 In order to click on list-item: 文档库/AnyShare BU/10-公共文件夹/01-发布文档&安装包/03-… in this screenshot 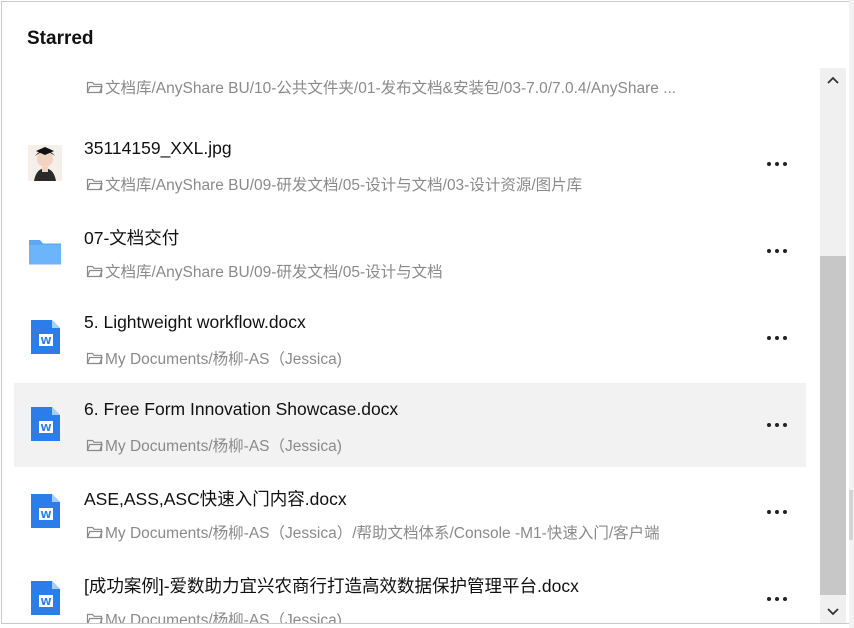, I will do `click(410, 92)`.